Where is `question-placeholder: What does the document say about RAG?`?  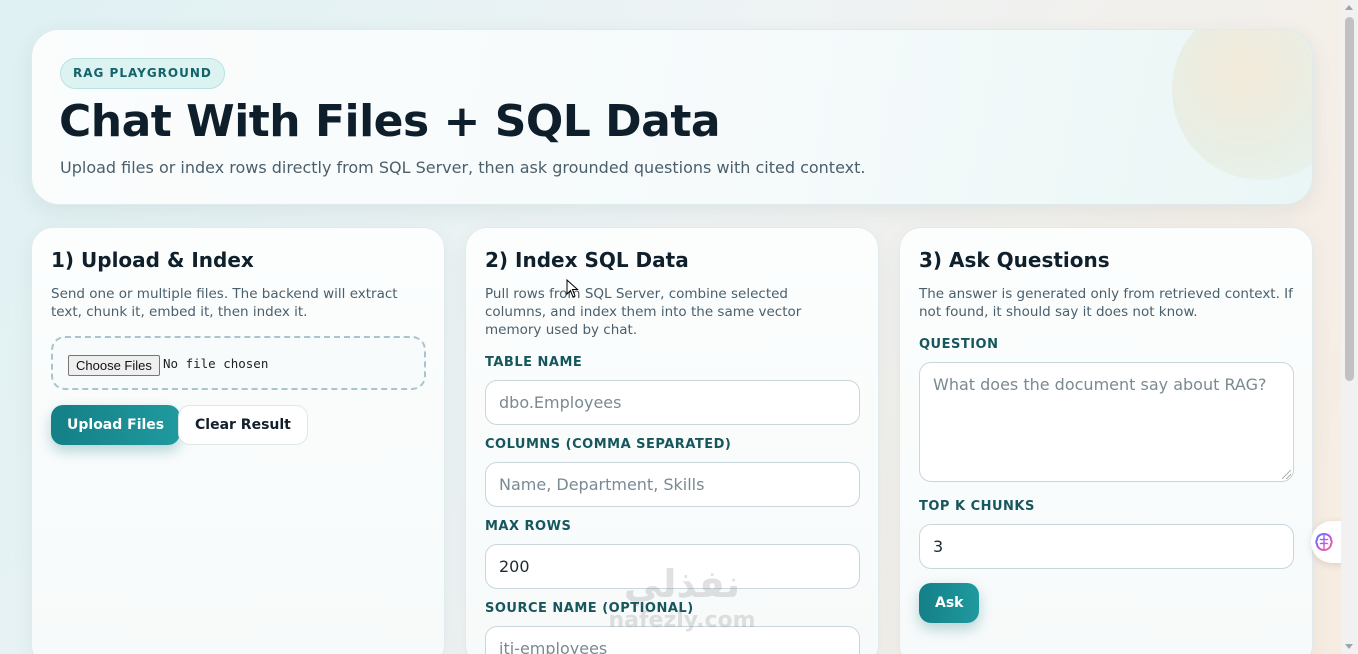
question-placeholder: What does the document say about RAG? is located at coordinates (1100, 384).